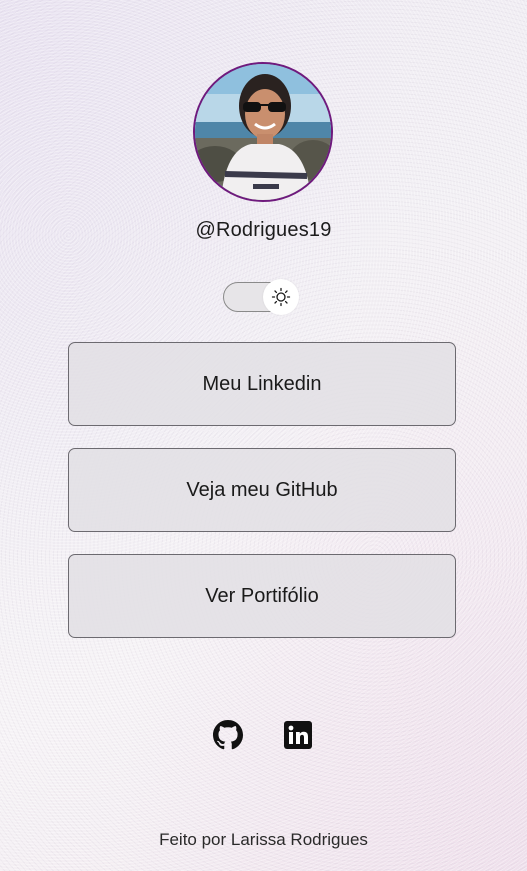  I want to click on portfolio-link-label: Ver Portifólio, so click(262, 595).